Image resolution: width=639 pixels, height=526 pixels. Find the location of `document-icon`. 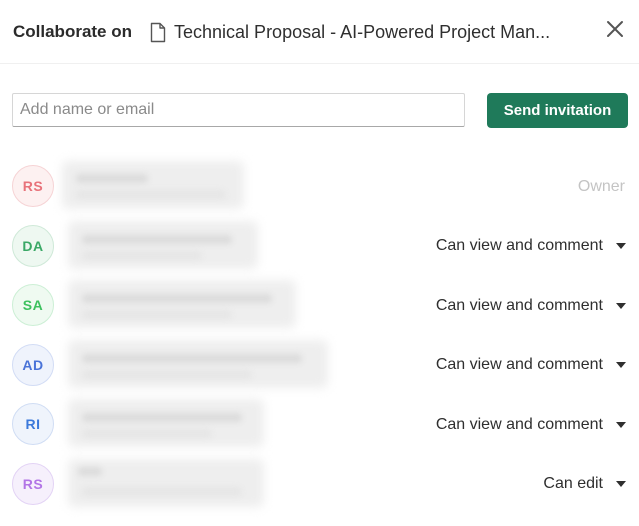

document-icon is located at coordinates (158, 32).